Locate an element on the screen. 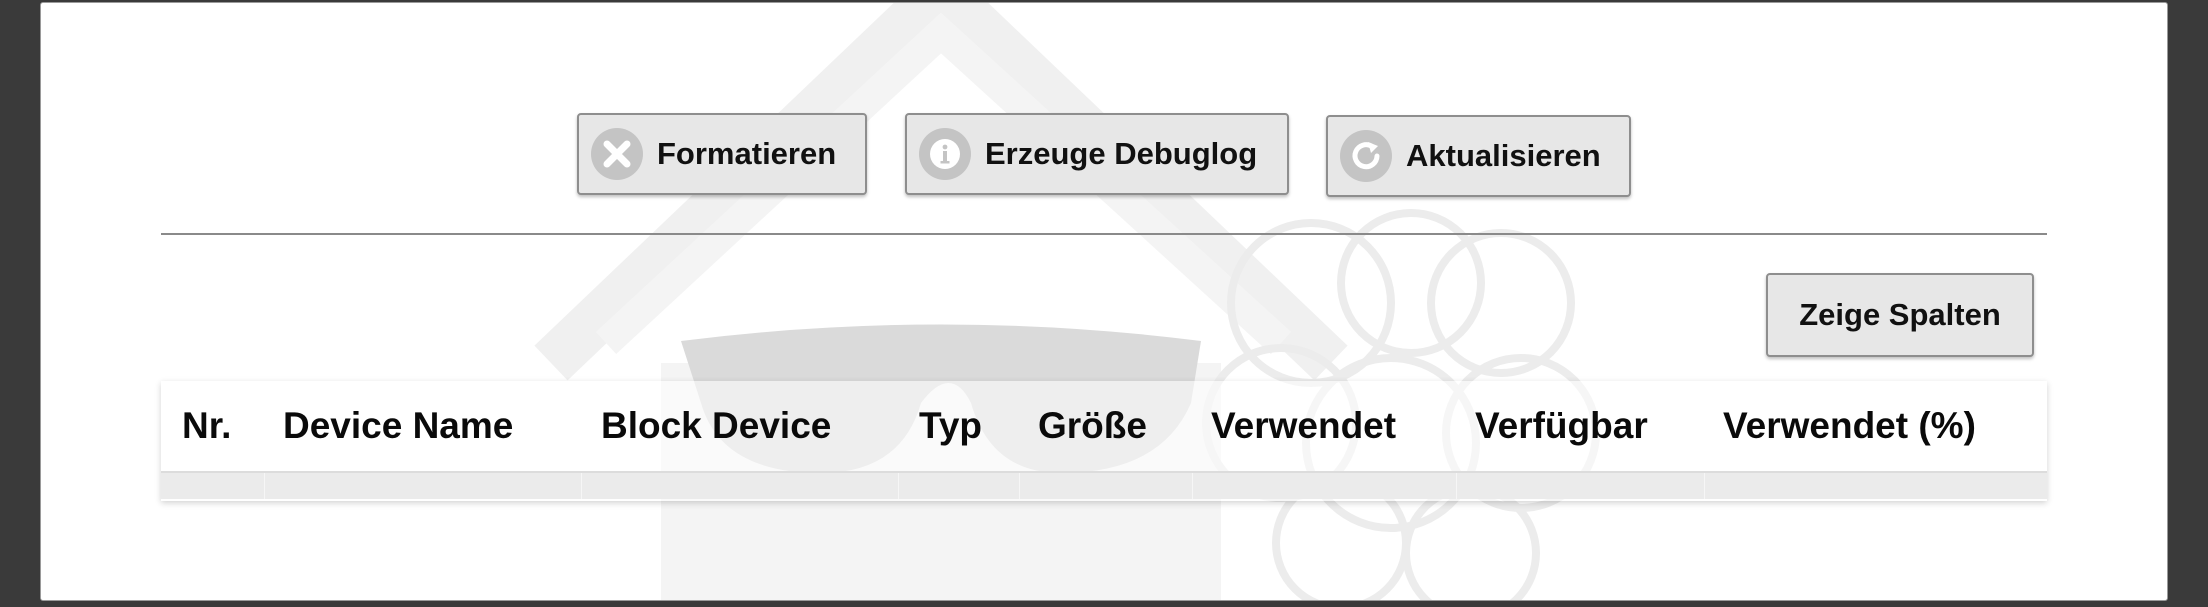  column-header-device-name: Device Name is located at coordinates (398, 426).